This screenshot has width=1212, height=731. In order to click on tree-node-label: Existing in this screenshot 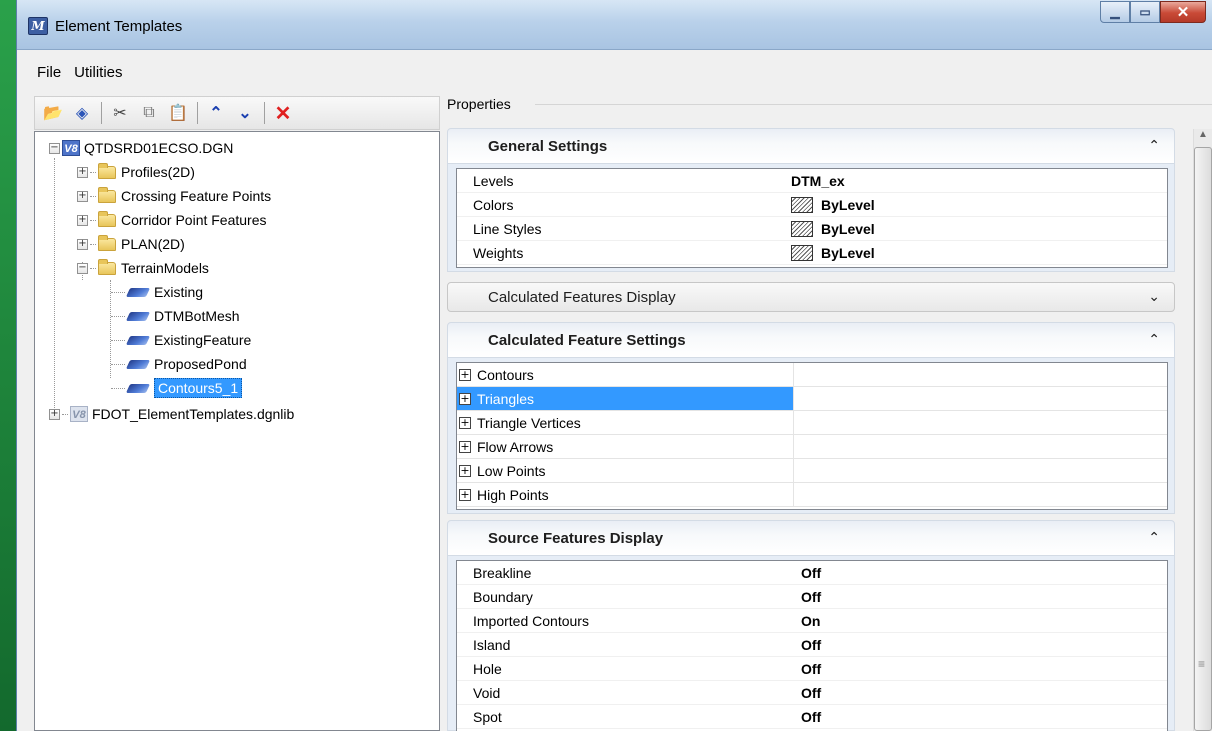, I will do `click(179, 292)`.